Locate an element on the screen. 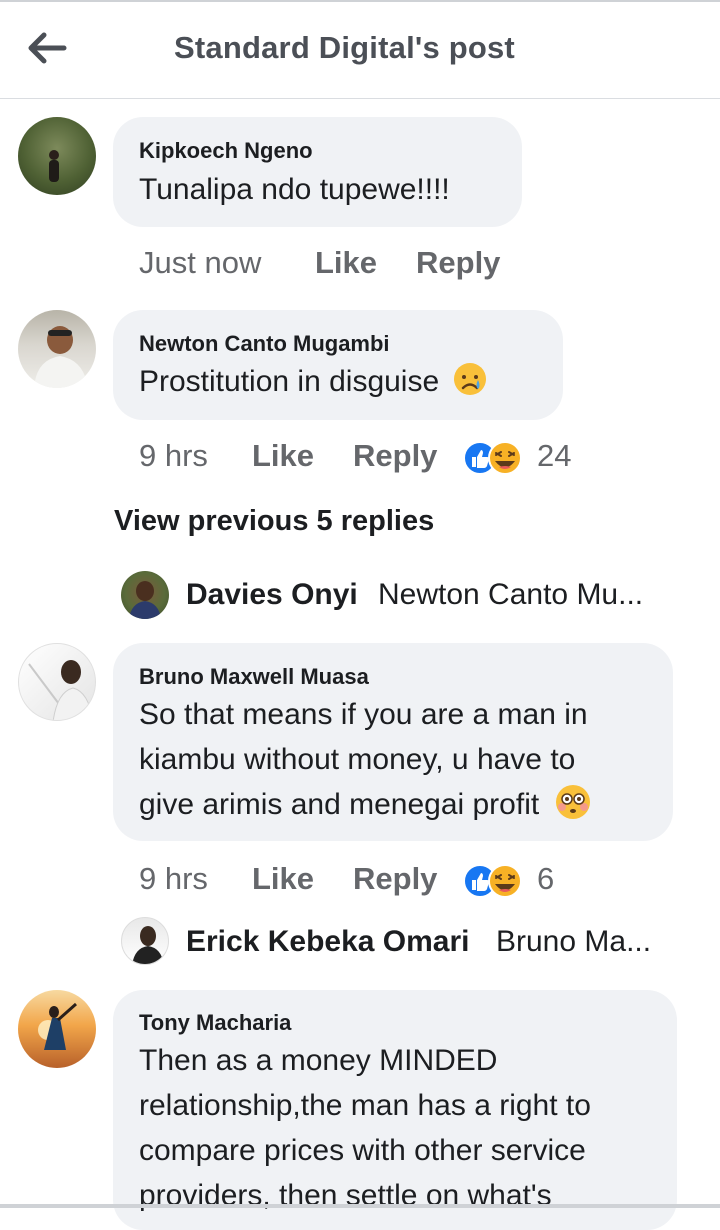 The image size is (720, 1230). comment-text: Tunalipa ndo tupewe!!!! is located at coordinates (294, 189).